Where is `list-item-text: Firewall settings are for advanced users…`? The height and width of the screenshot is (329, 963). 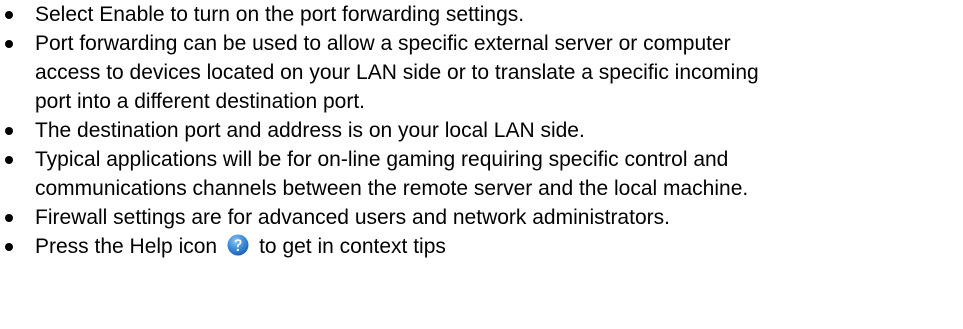
list-item-text: Firewall settings are for advanced users… is located at coordinates (352, 217).